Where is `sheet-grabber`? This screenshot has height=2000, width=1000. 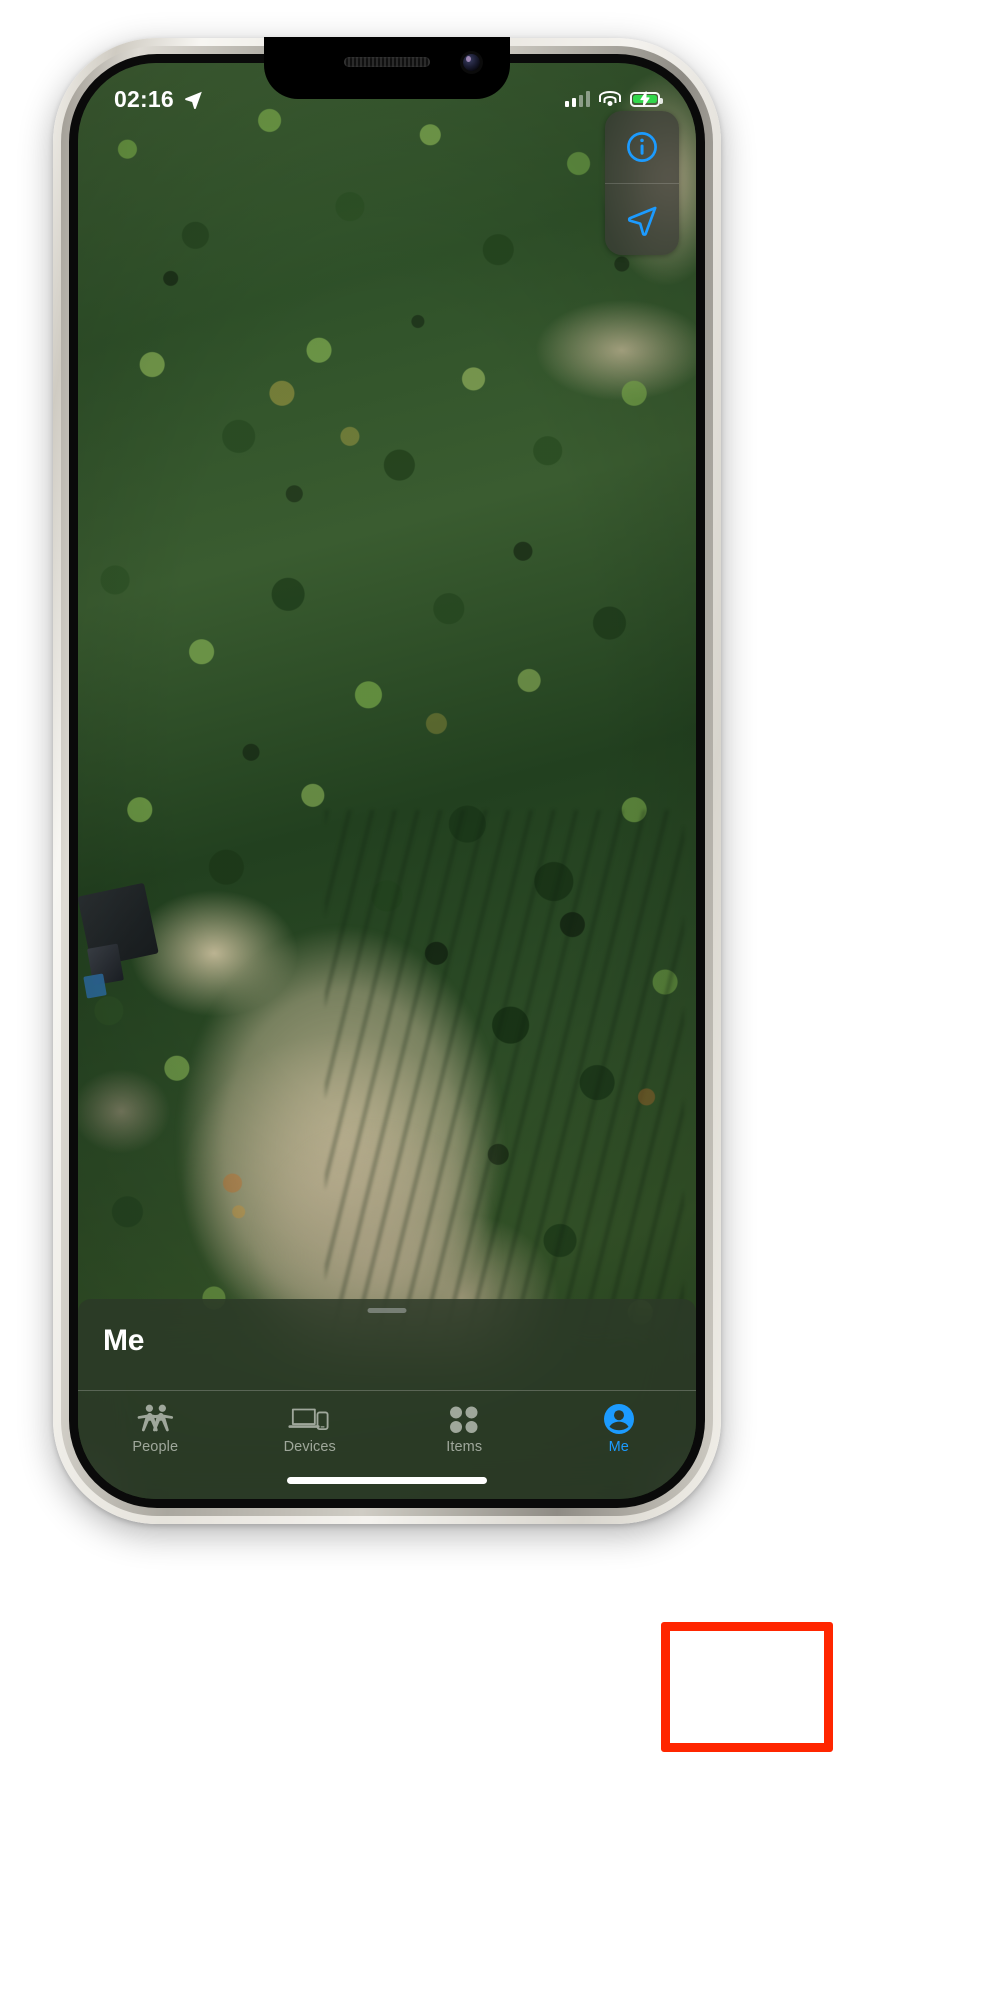
sheet-grabber is located at coordinates (387, 1310).